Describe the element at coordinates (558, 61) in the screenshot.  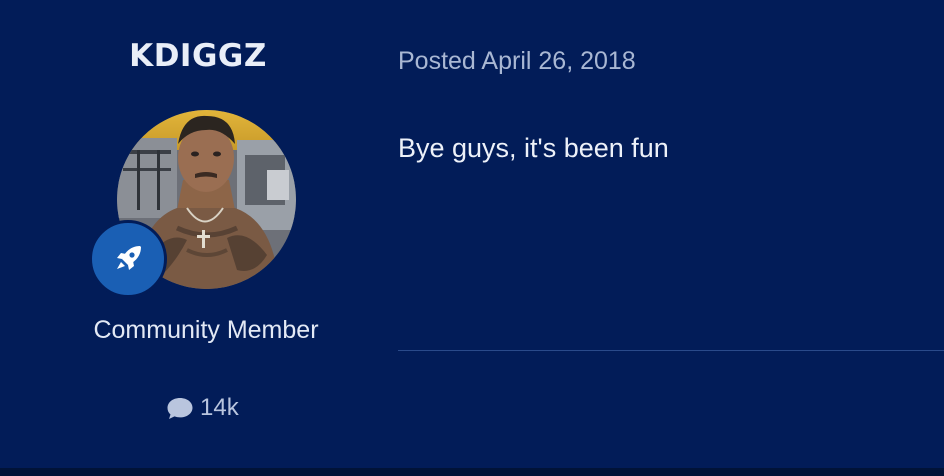
I see `posted-date: April 26, 2018` at that location.